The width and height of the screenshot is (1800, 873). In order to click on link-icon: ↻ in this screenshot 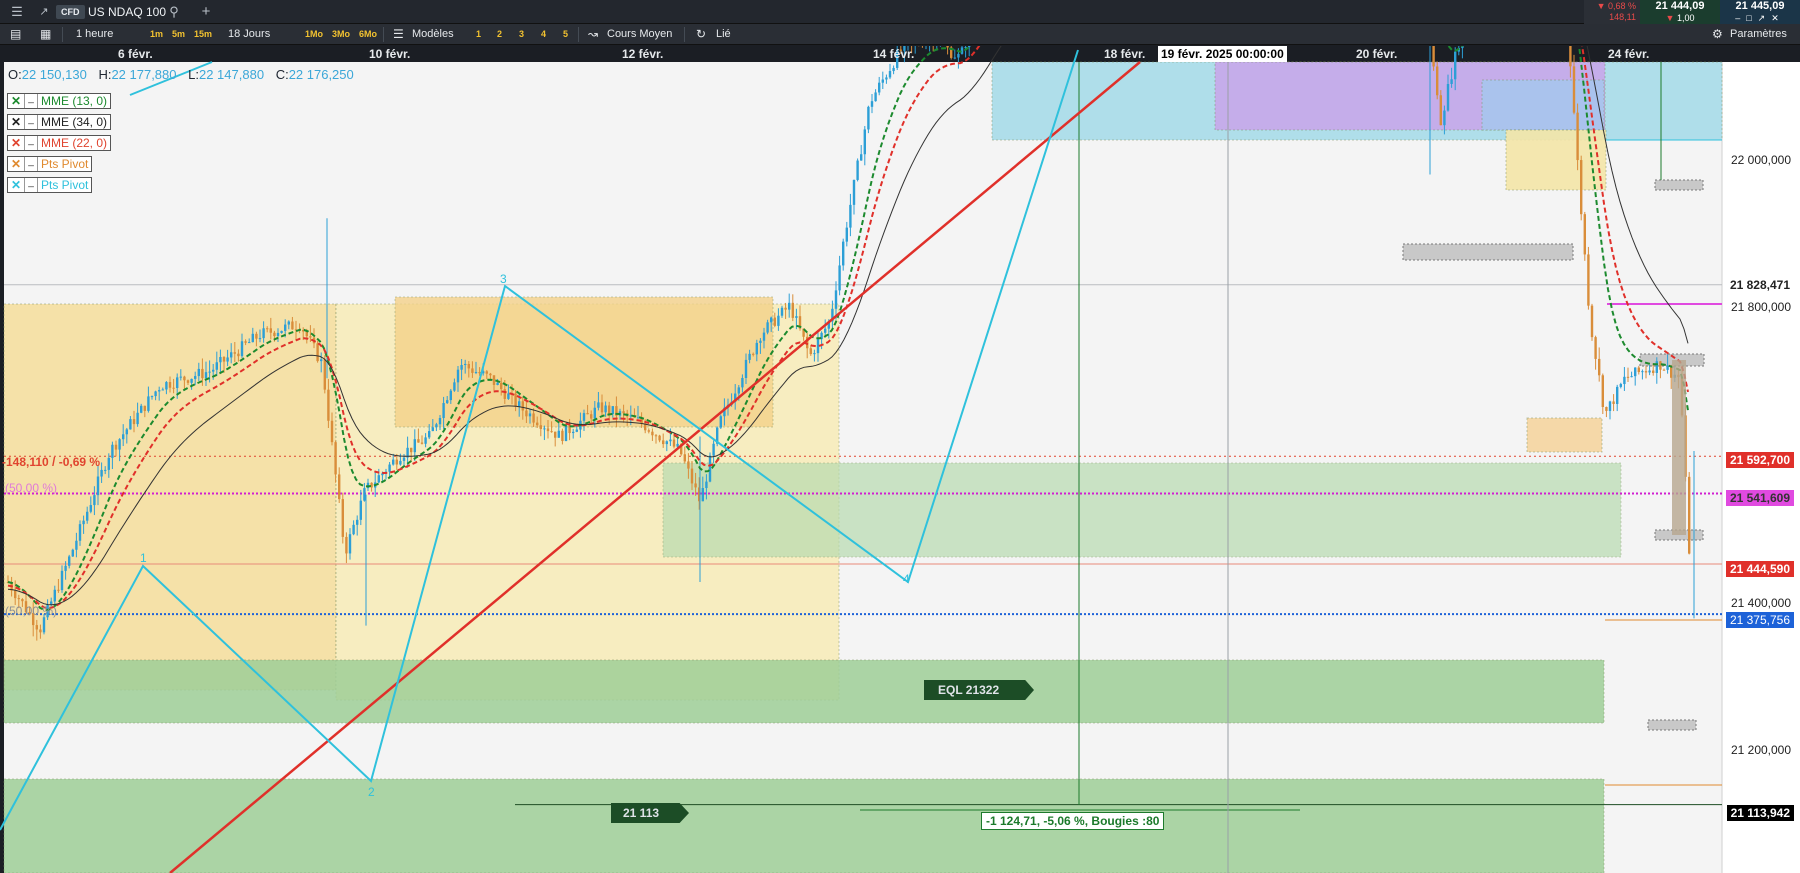, I will do `click(701, 34)`.